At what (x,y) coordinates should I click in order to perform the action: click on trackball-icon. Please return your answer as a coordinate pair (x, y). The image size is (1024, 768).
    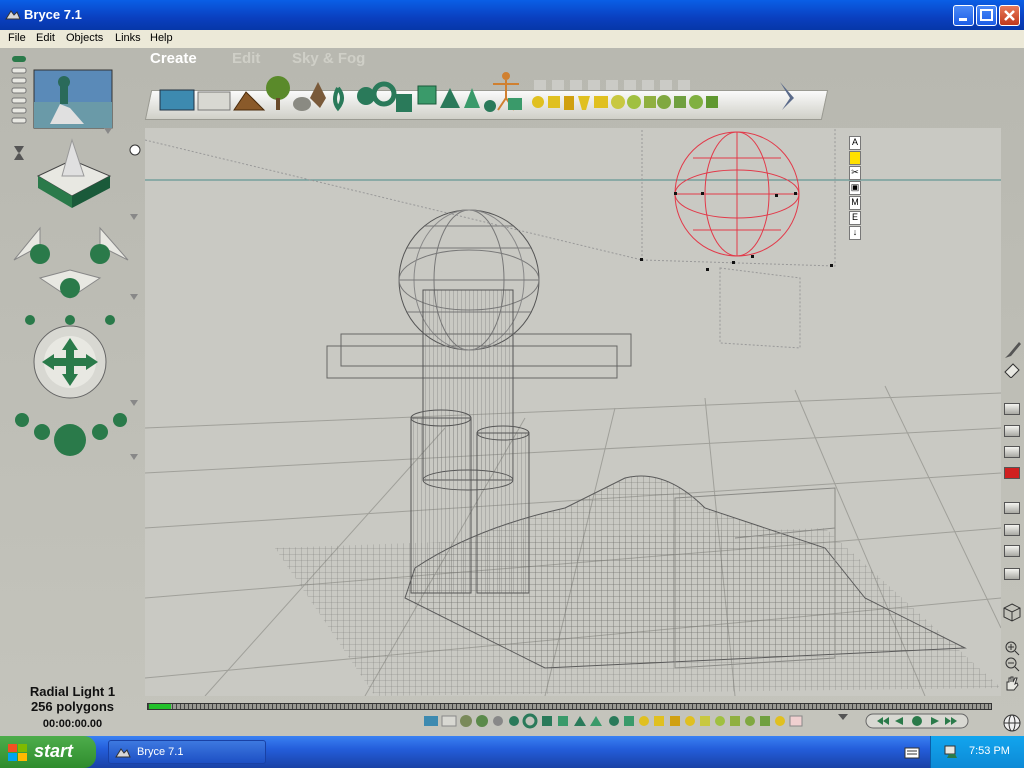
    Looking at the image, I should click on (70, 362).